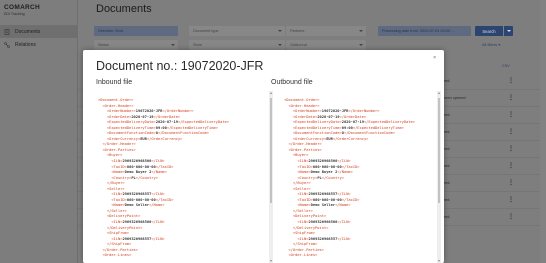 This screenshot has width=546, height=263. What do you see at coordinates (119, 244) in the screenshot?
I see `xml-tag: </ShipFrom>` at bounding box center [119, 244].